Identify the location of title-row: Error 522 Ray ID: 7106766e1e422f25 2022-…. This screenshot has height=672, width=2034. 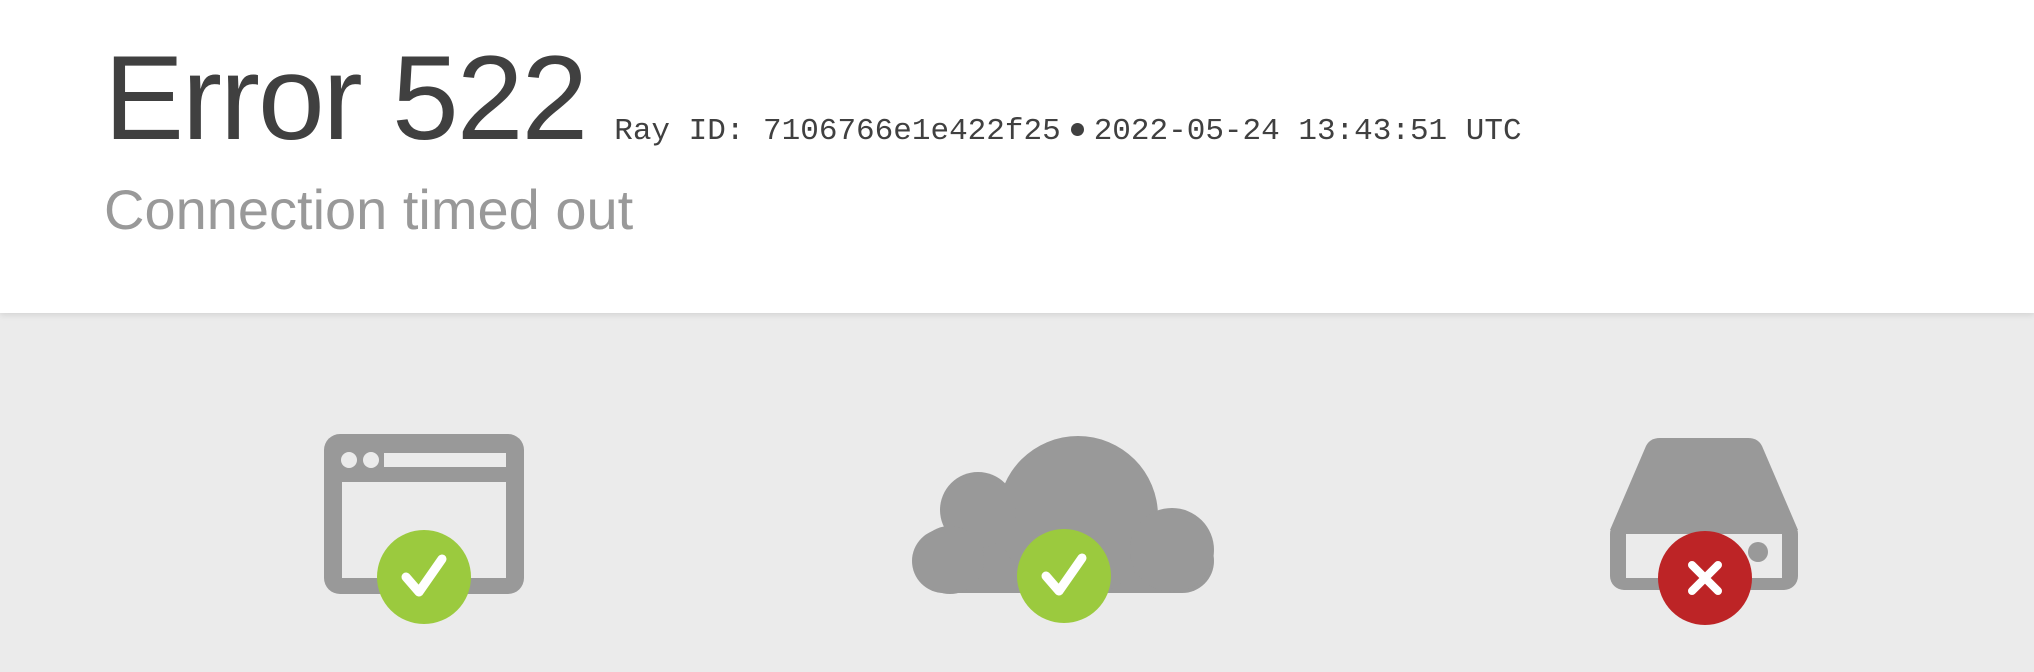
(813, 98).